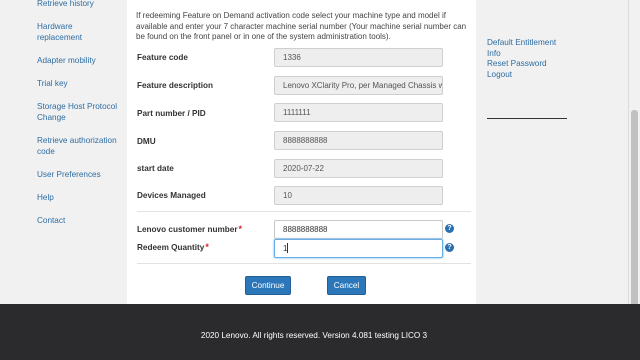  Describe the element at coordinates (162, 57) in the screenshot. I see `feature-code-label: Feature code` at that location.